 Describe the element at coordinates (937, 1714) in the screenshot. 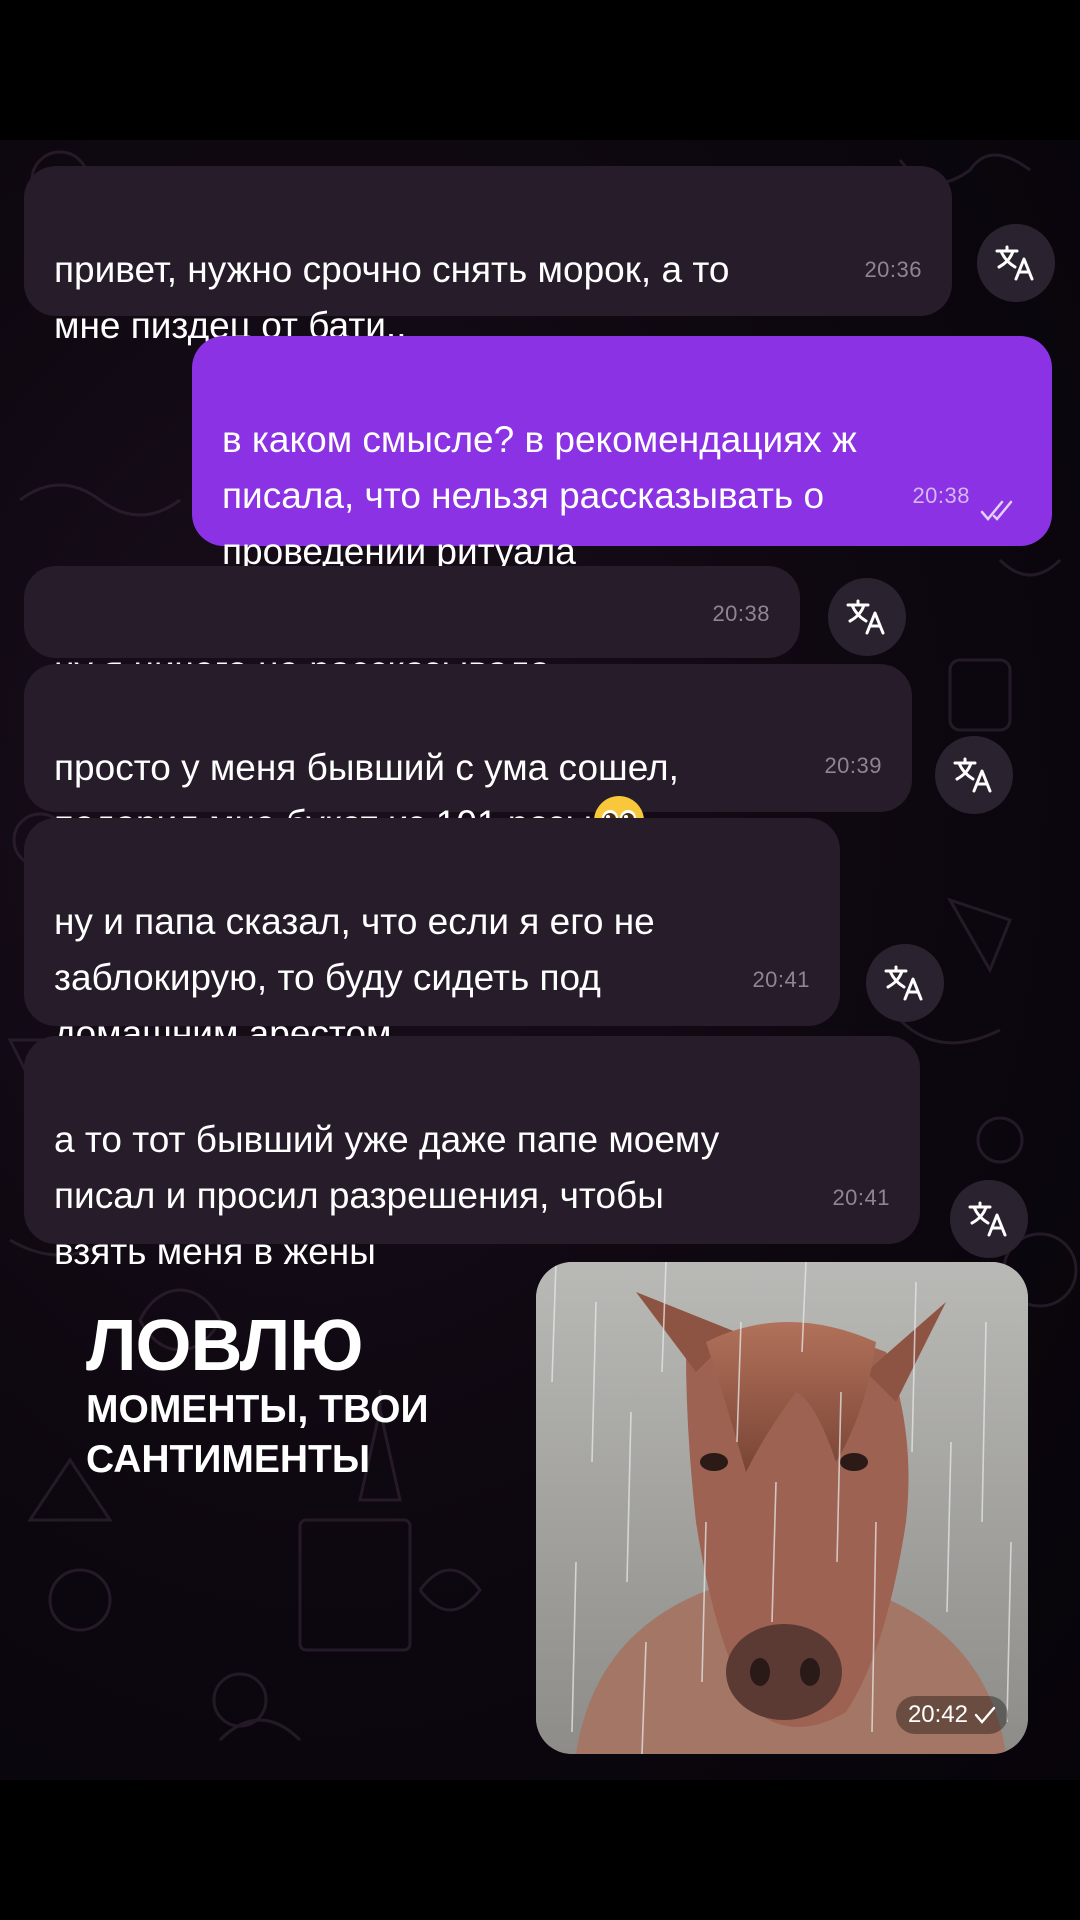

I see `photo-time: 20:42` at that location.